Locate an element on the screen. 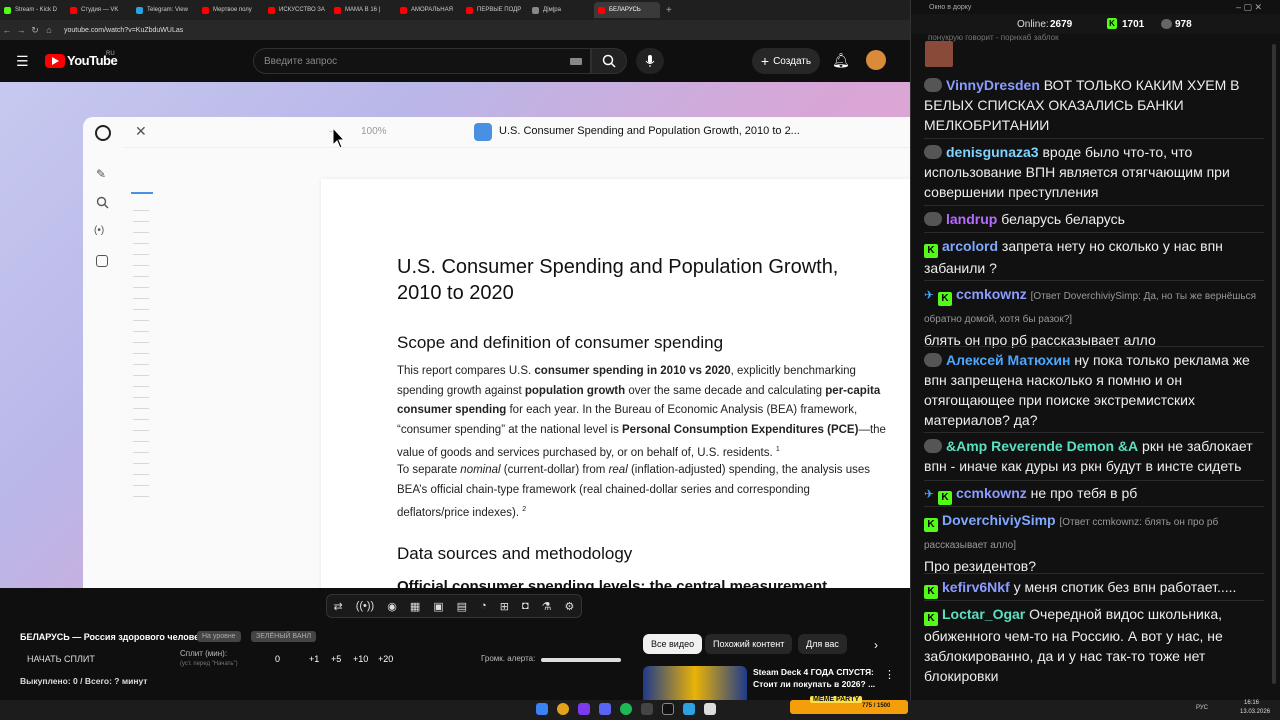 The image size is (1280, 720). obs-icon is located at coordinates (668, 709).